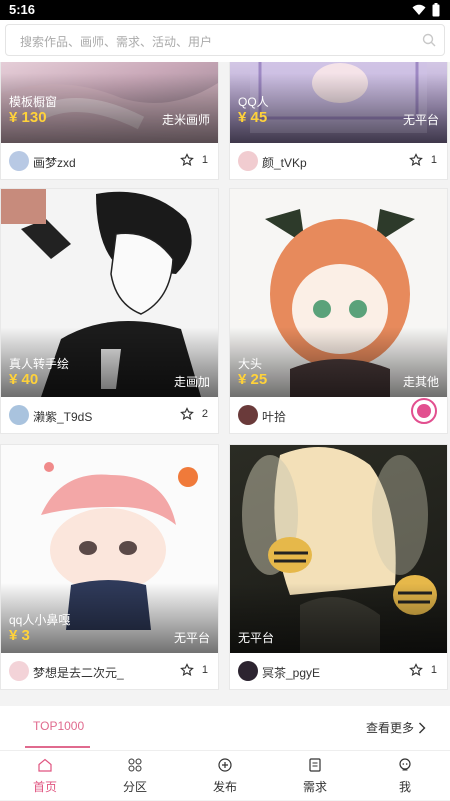 This screenshot has height=801, width=450. Describe the element at coordinates (109, 415) in the screenshot. I see `card-footer: 濑紫_T9dS 2` at that location.